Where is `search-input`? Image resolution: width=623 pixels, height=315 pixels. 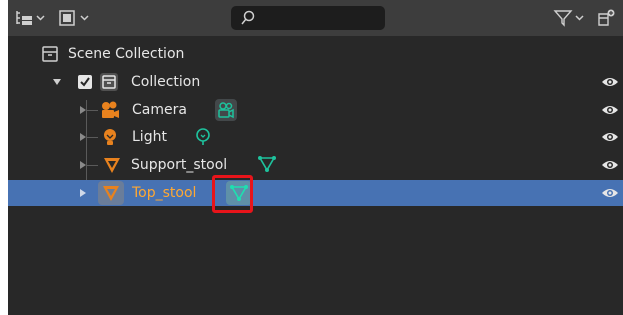 search-input is located at coordinates (308, 18).